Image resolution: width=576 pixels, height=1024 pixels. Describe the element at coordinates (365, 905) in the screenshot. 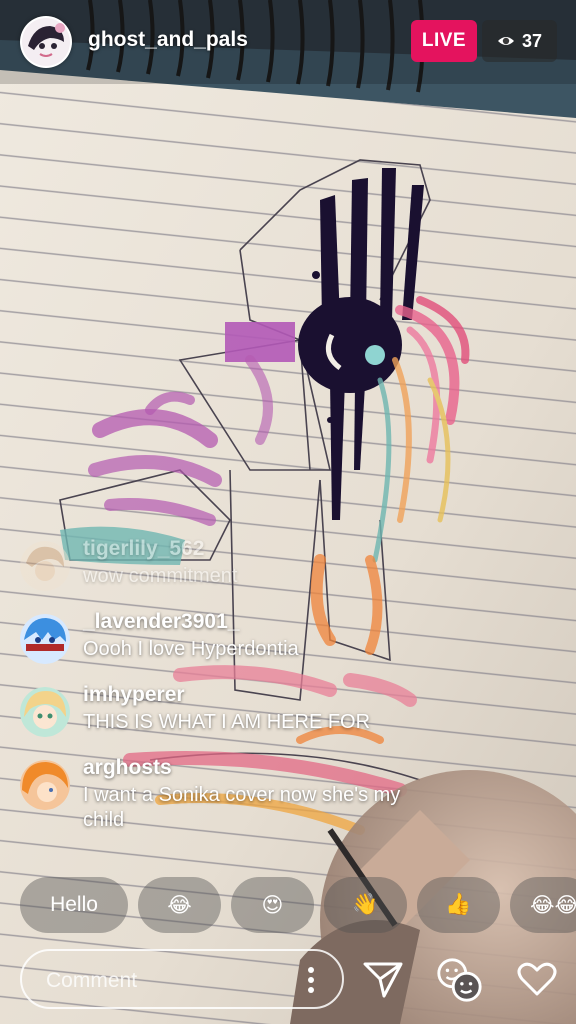

I see `quick-reply-waving-hand: 👋` at that location.